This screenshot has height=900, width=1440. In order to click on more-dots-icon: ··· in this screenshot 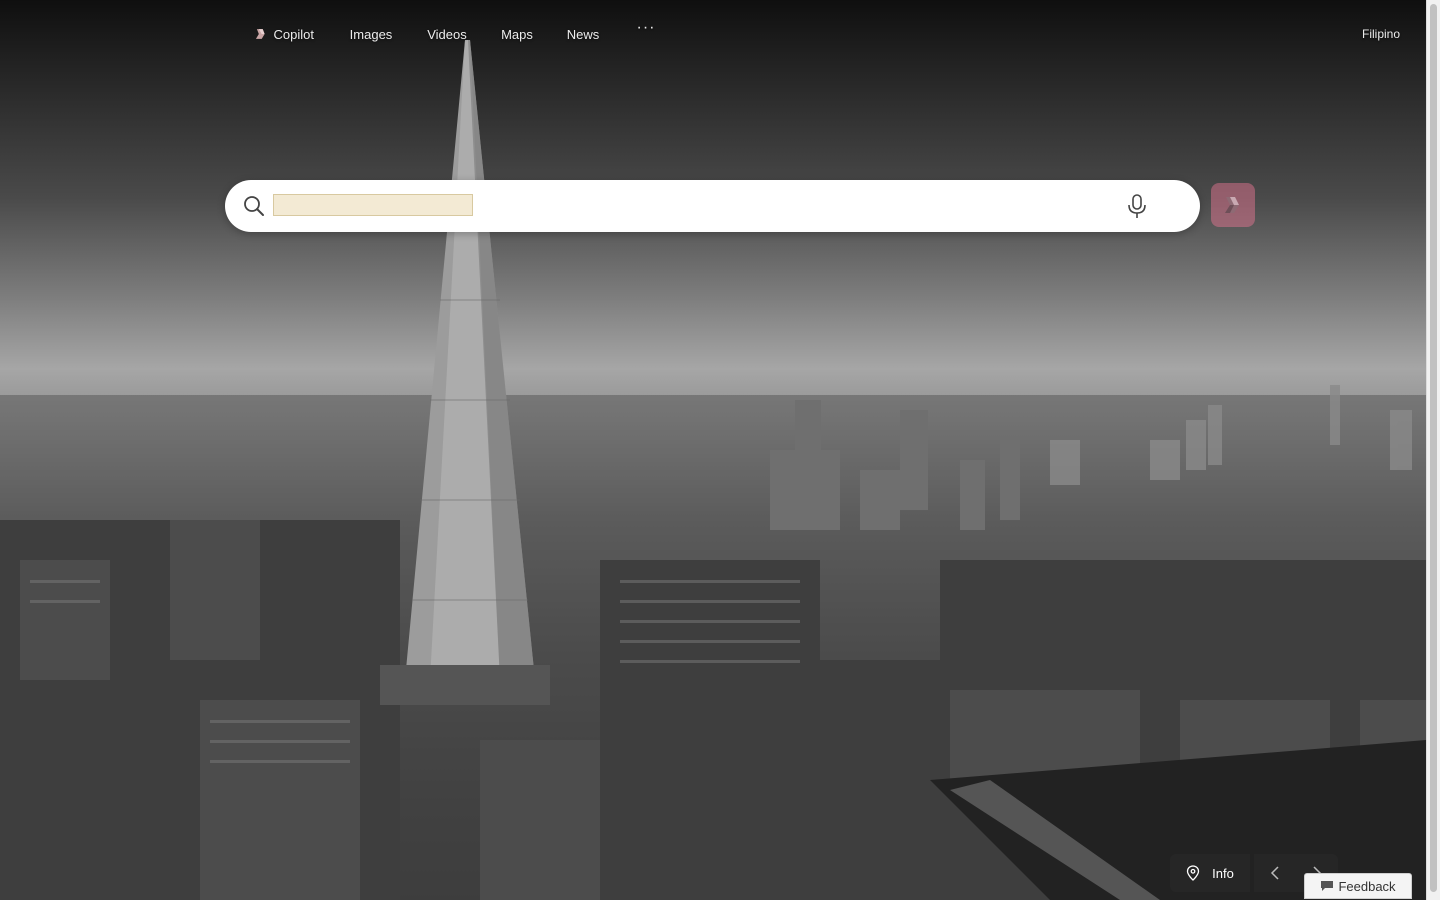, I will do `click(646, 27)`.